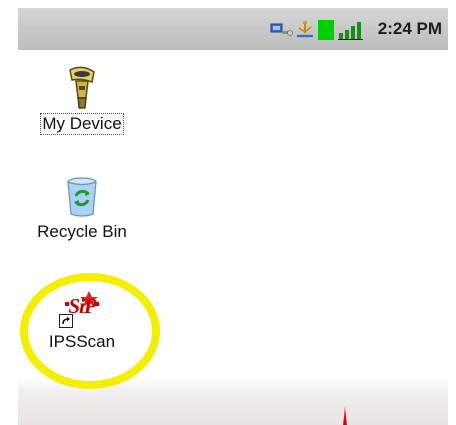 The height and width of the screenshot is (425, 456). I want to click on recycle-bin-icon, so click(82, 197).